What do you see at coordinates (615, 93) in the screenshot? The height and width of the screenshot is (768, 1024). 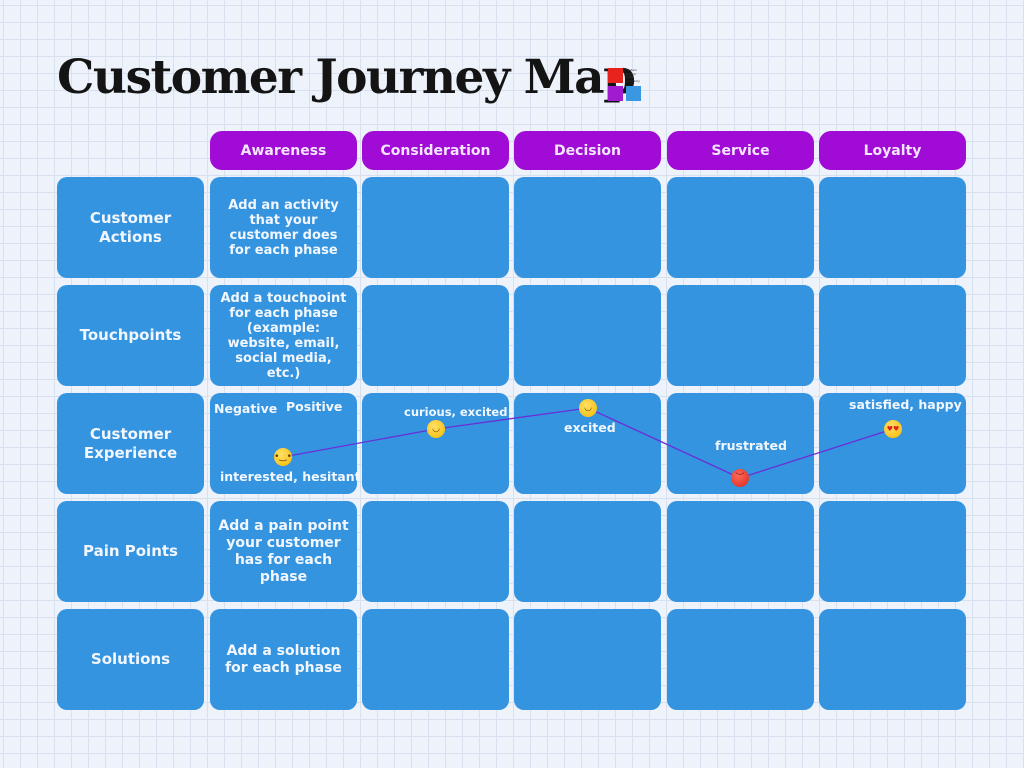 I see `logo-purple-square` at bounding box center [615, 93].